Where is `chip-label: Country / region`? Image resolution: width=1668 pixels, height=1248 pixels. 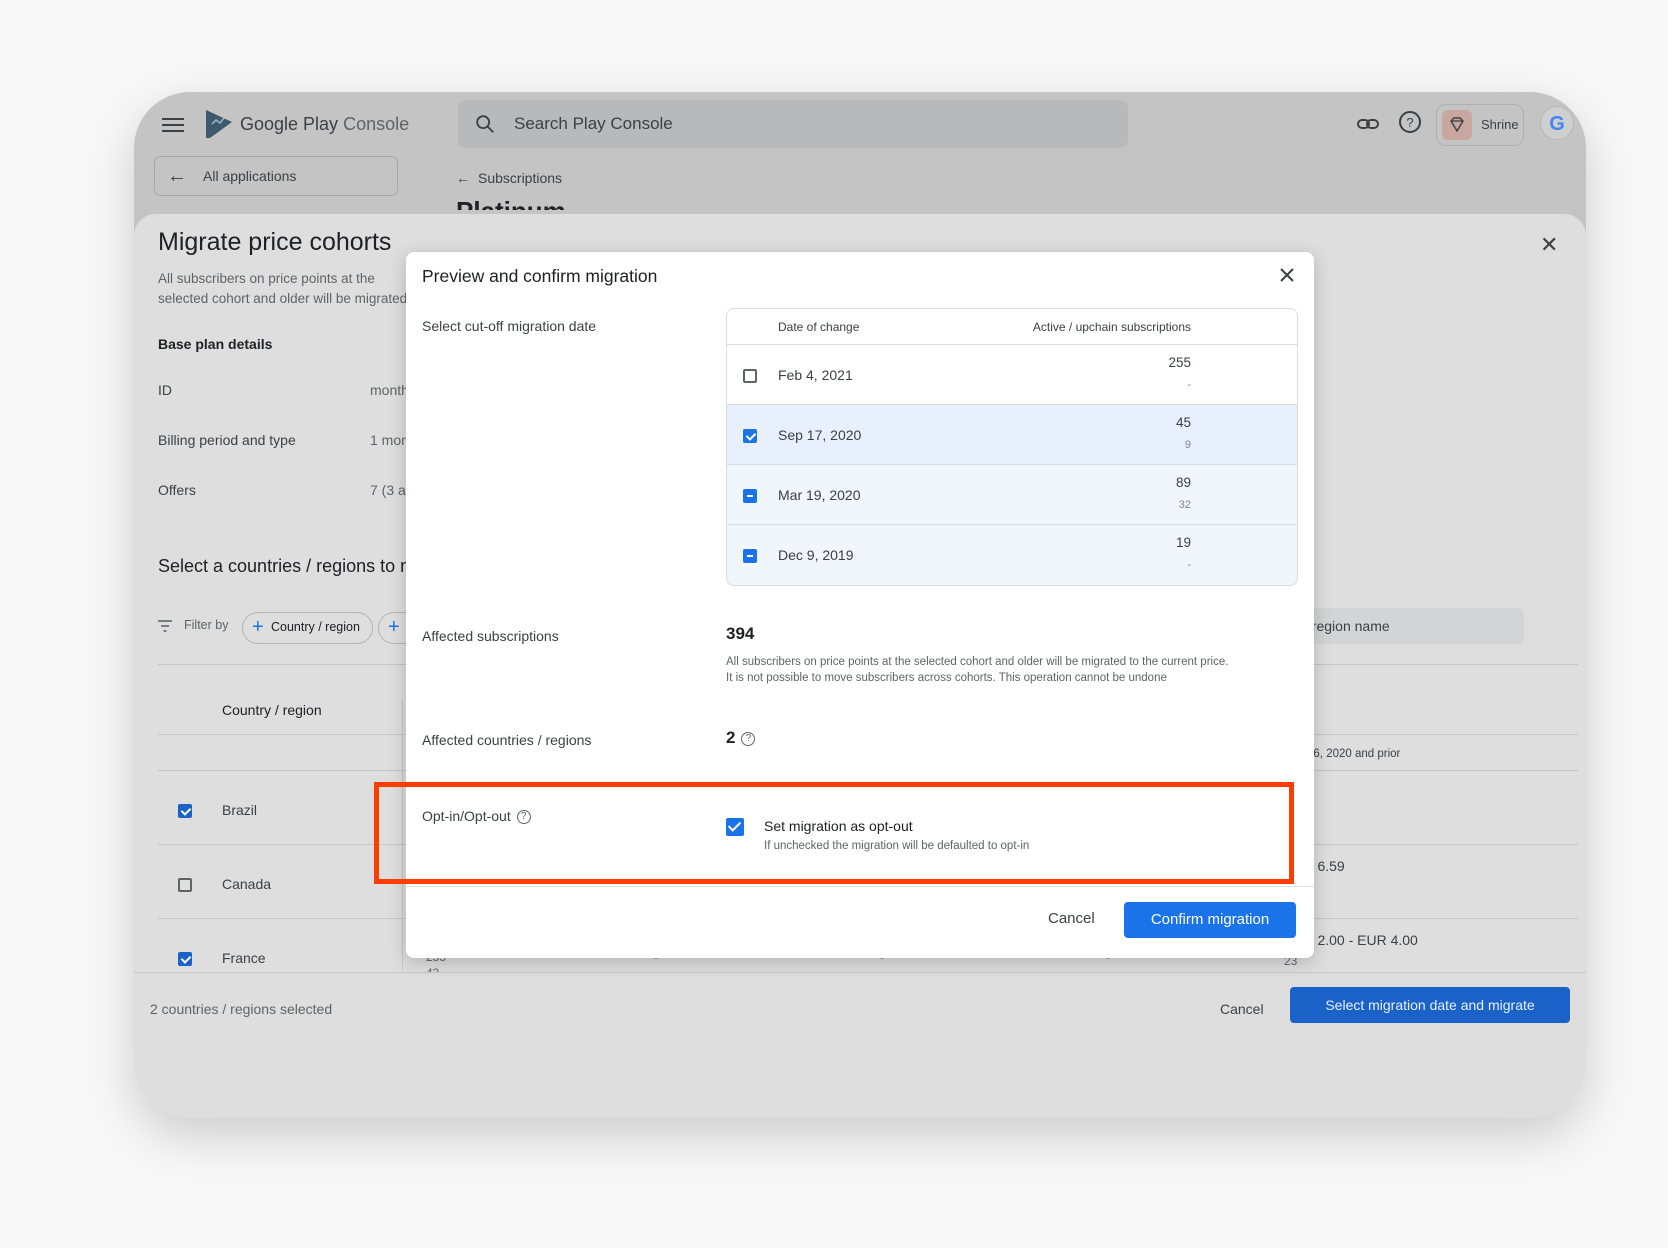
chip-label: Country / region is located at coordinates (315, 627).